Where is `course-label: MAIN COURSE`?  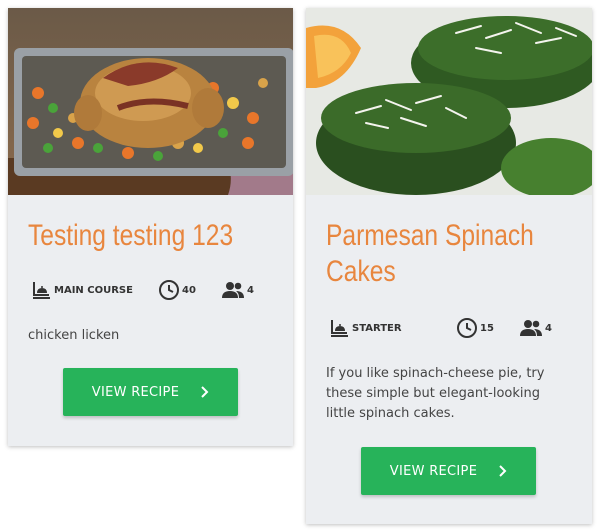
course-label: MAIN COURSE is located at coordinates (93, 290).